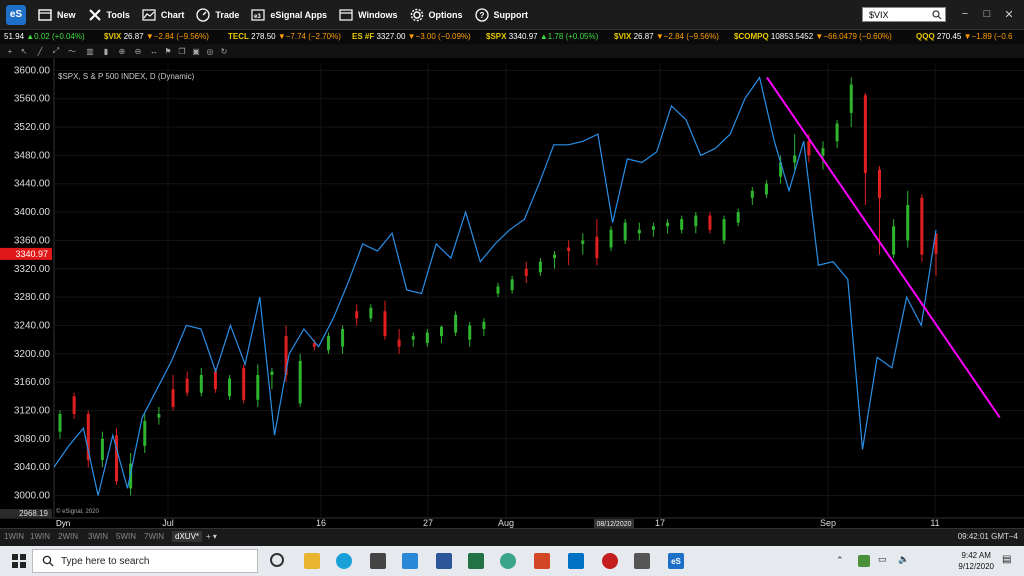 The image size is (1024, 576). I want to click on bottom-value-label: 2968.19, so click(33, 513).